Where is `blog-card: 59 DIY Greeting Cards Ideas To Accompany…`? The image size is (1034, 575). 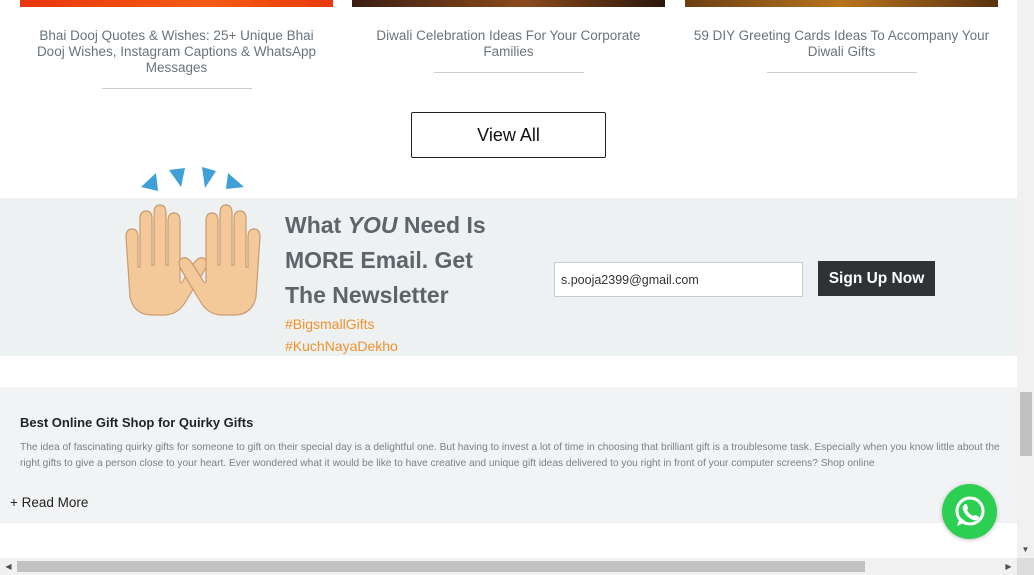
blog-card: 59 DIY Greeting Cards Ideas To Accompany… is located at coordinates (841, 36).